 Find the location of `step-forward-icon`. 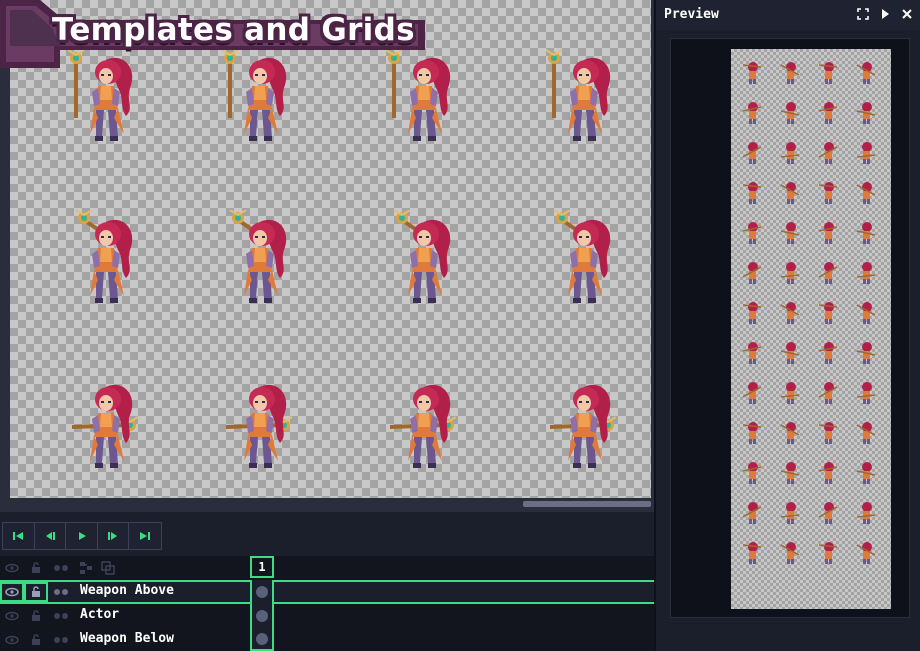

step-forward-icon is located at coordinates (113, 536).